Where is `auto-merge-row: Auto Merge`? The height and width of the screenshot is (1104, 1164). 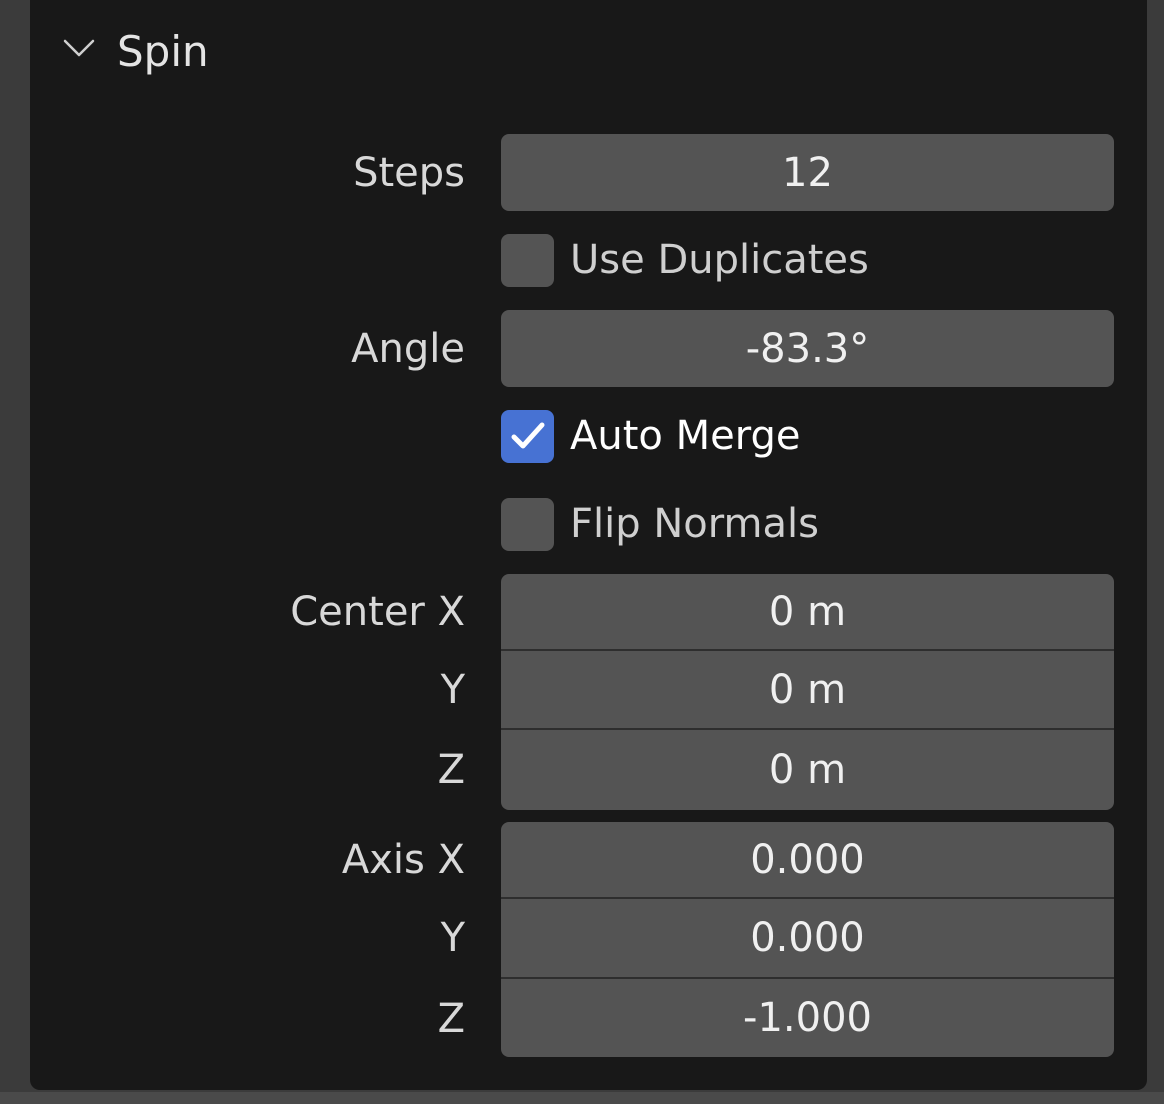
auto-merge-row: Auto Merge is located at coordinates (650, 436).